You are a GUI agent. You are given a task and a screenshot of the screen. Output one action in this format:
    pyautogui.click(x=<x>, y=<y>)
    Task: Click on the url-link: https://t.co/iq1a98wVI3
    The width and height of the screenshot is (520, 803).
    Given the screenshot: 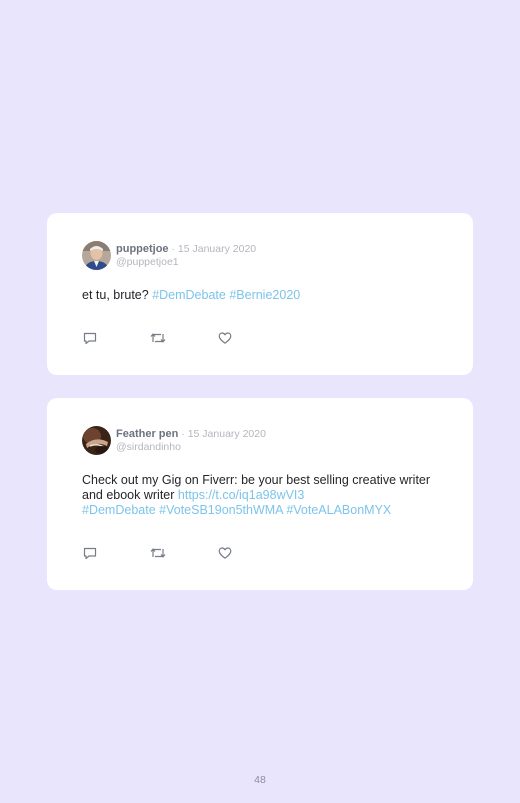 What is the action you would take?
    pyautogui.click(x=241, y=495)
    